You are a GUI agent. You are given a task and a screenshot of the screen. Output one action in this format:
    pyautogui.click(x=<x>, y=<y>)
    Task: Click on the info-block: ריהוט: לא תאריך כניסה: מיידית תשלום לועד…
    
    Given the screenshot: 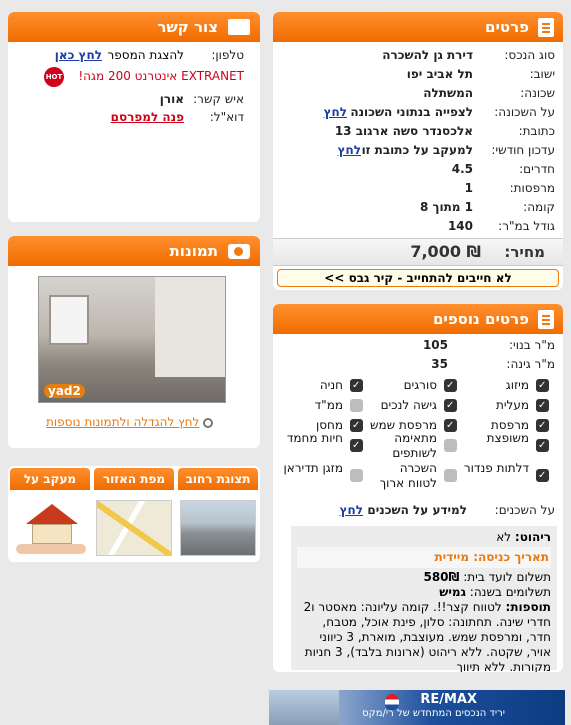 What is the action you would take?
    pyautogui.click(x=424, y=599)
    